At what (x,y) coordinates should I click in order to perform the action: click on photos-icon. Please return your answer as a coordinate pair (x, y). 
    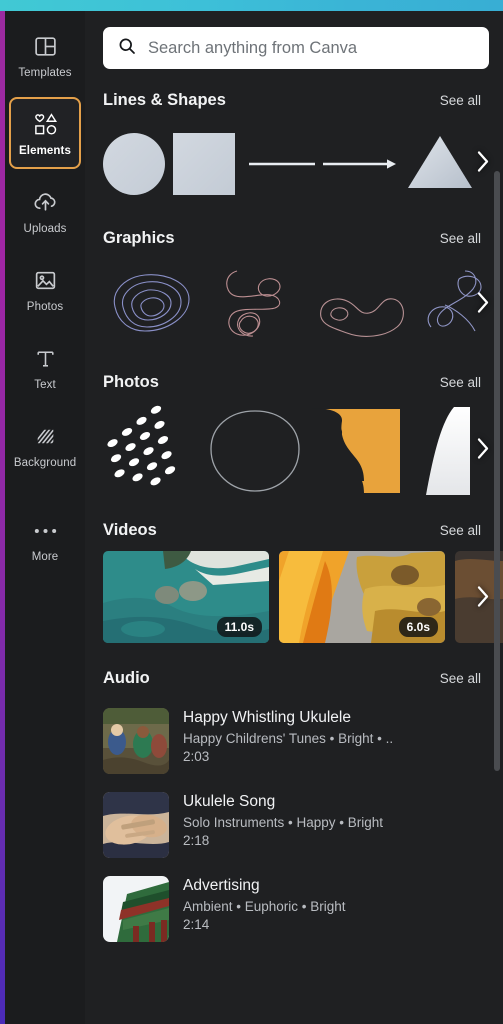
    Looking at the image, I should click on (45, 281).